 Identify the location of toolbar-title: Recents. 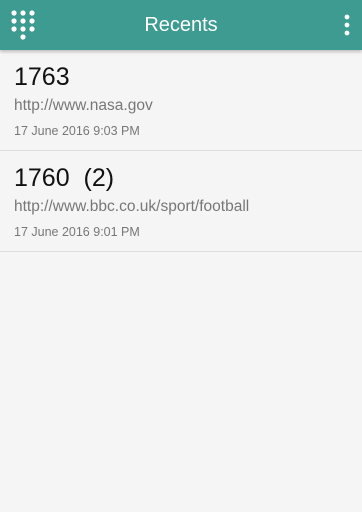
(181, 25).